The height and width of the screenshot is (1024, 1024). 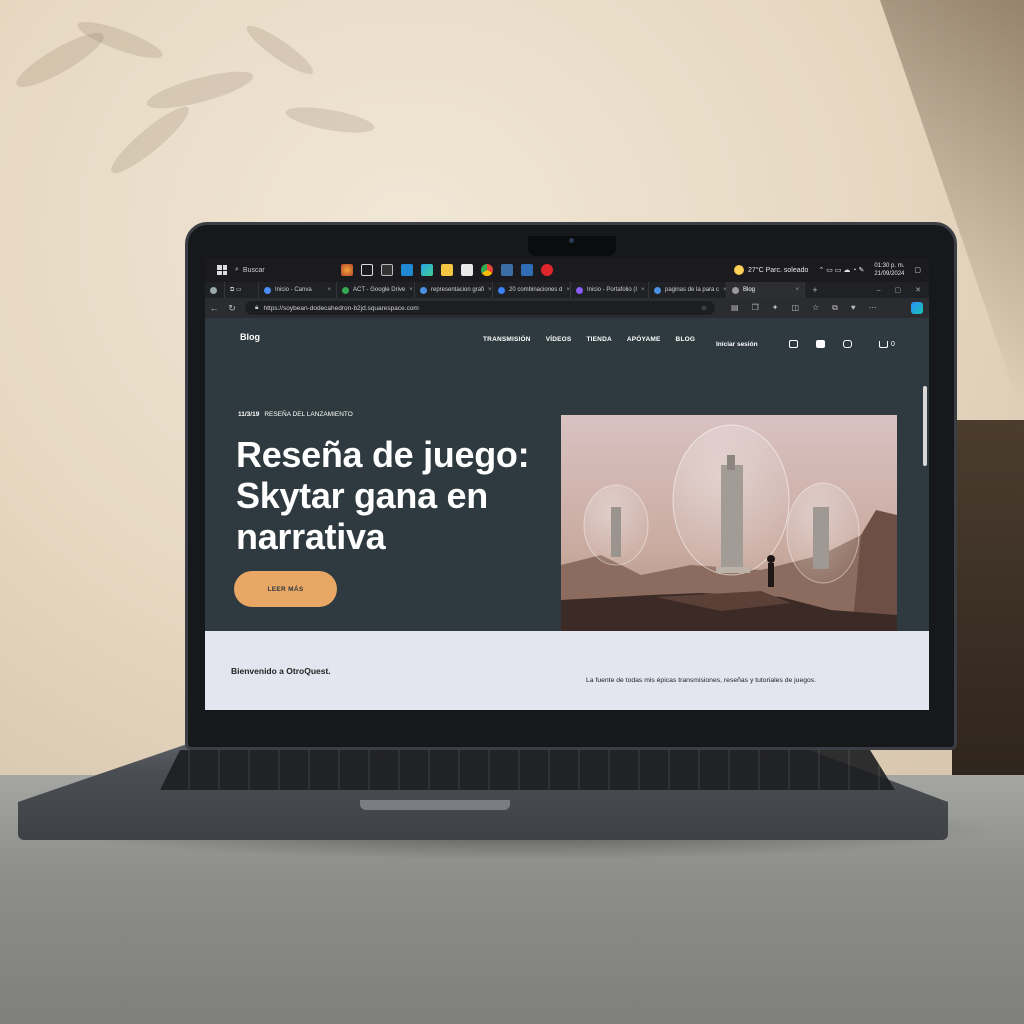 What do you see at coordinates (889, 266) in the screenshot?
I see `clock-time: 01:30 p. m.` at bounding box center [889, 266].